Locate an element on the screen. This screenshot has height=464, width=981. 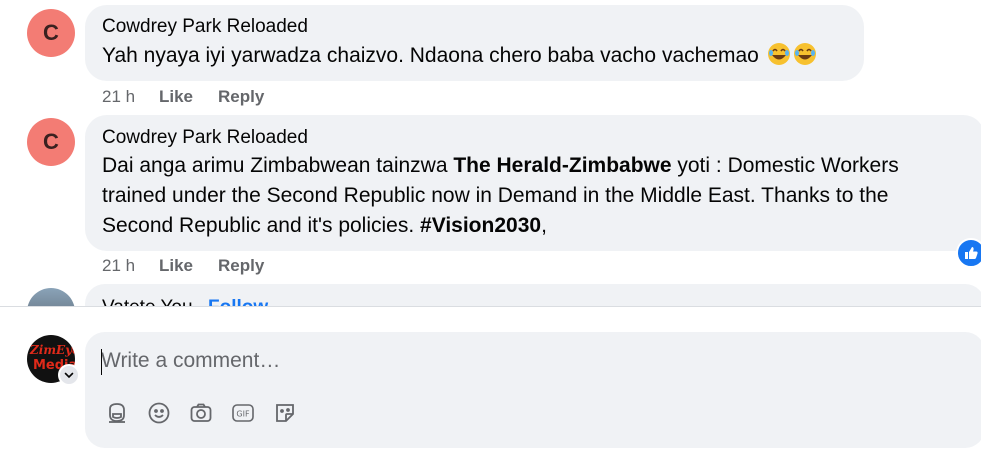
mention-link: The Herald-Zimbabwe is located at coordinates (562, 165).